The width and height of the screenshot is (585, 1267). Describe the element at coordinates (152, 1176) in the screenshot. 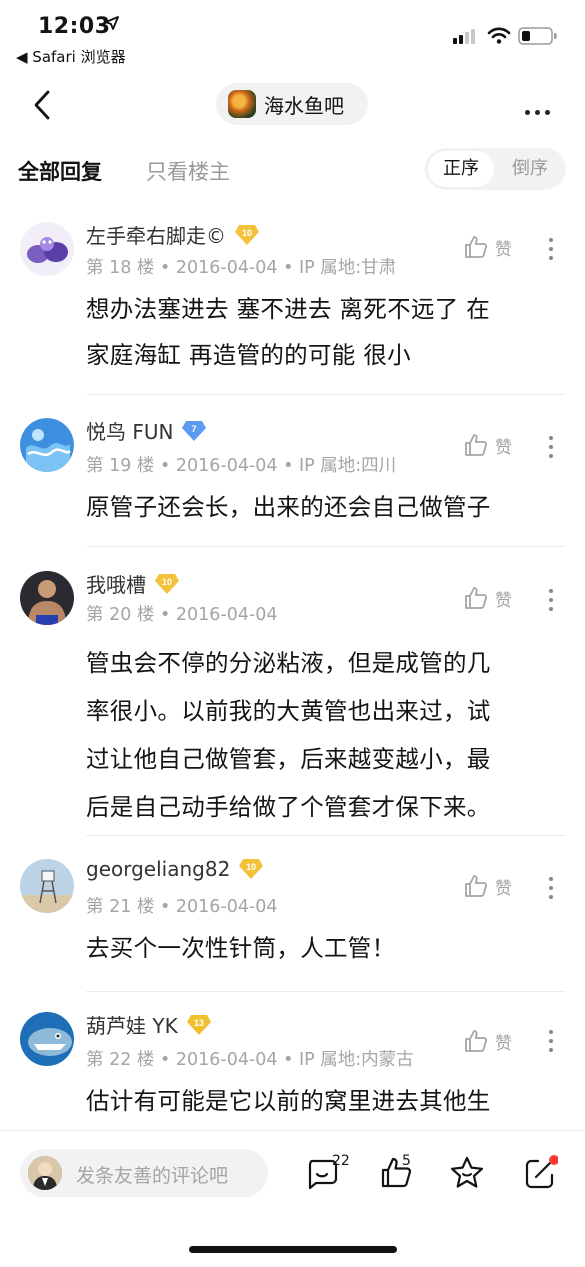

I see `comment-placeholder: 发条友善的评论吧` at that location.